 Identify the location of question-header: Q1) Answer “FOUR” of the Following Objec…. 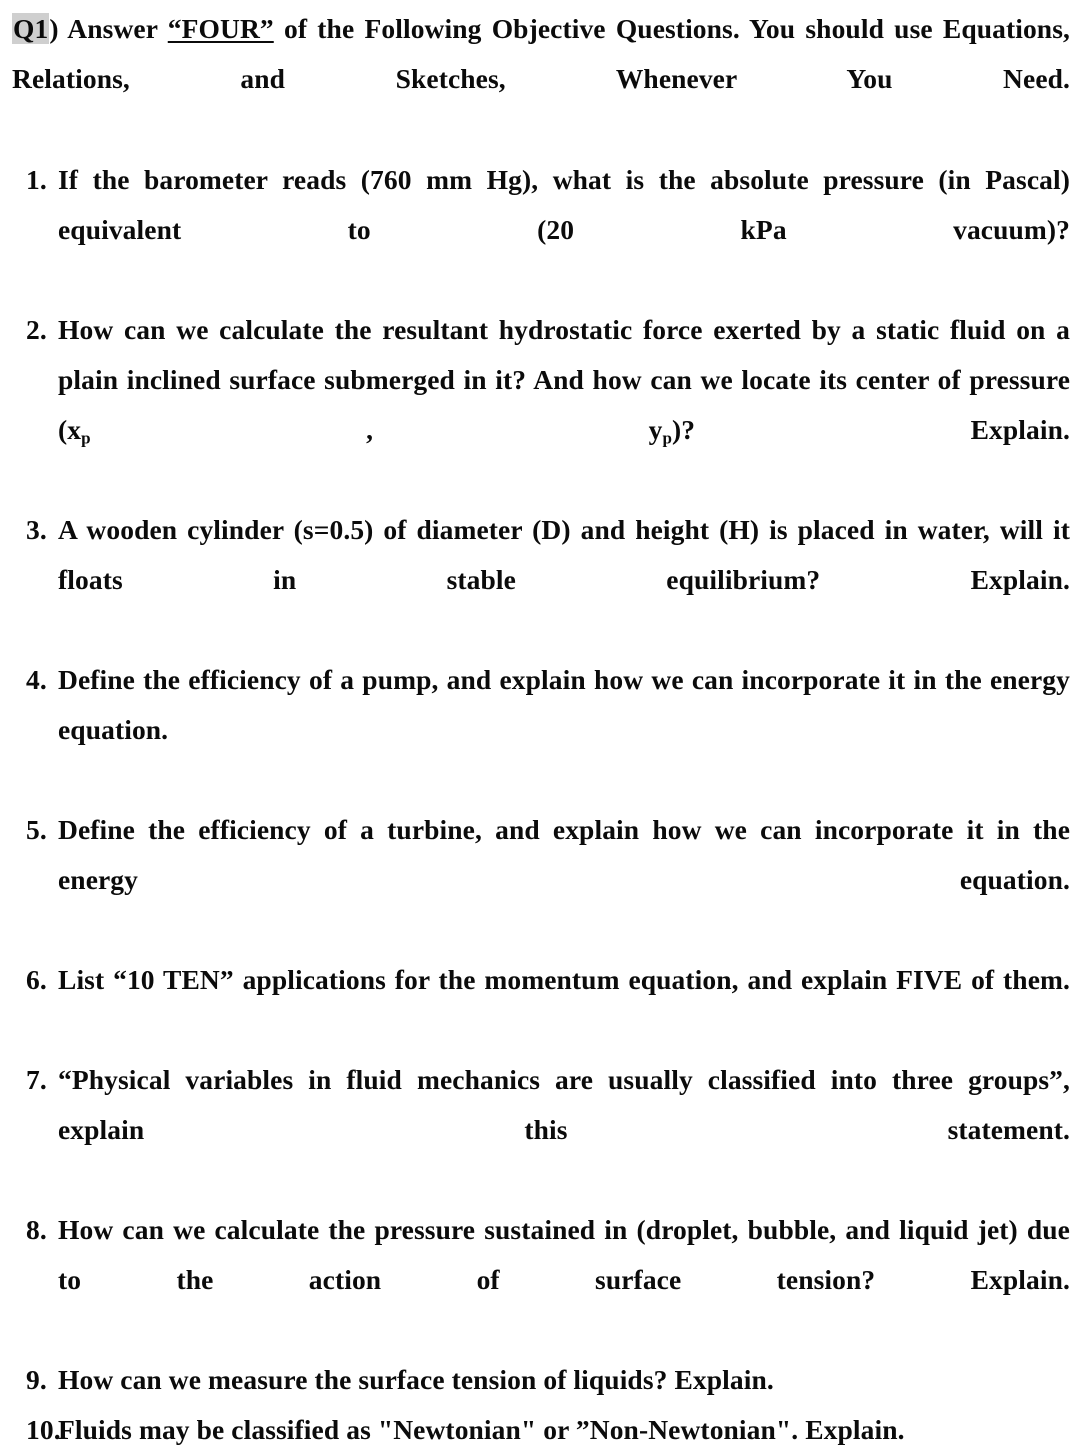
(541, 79).